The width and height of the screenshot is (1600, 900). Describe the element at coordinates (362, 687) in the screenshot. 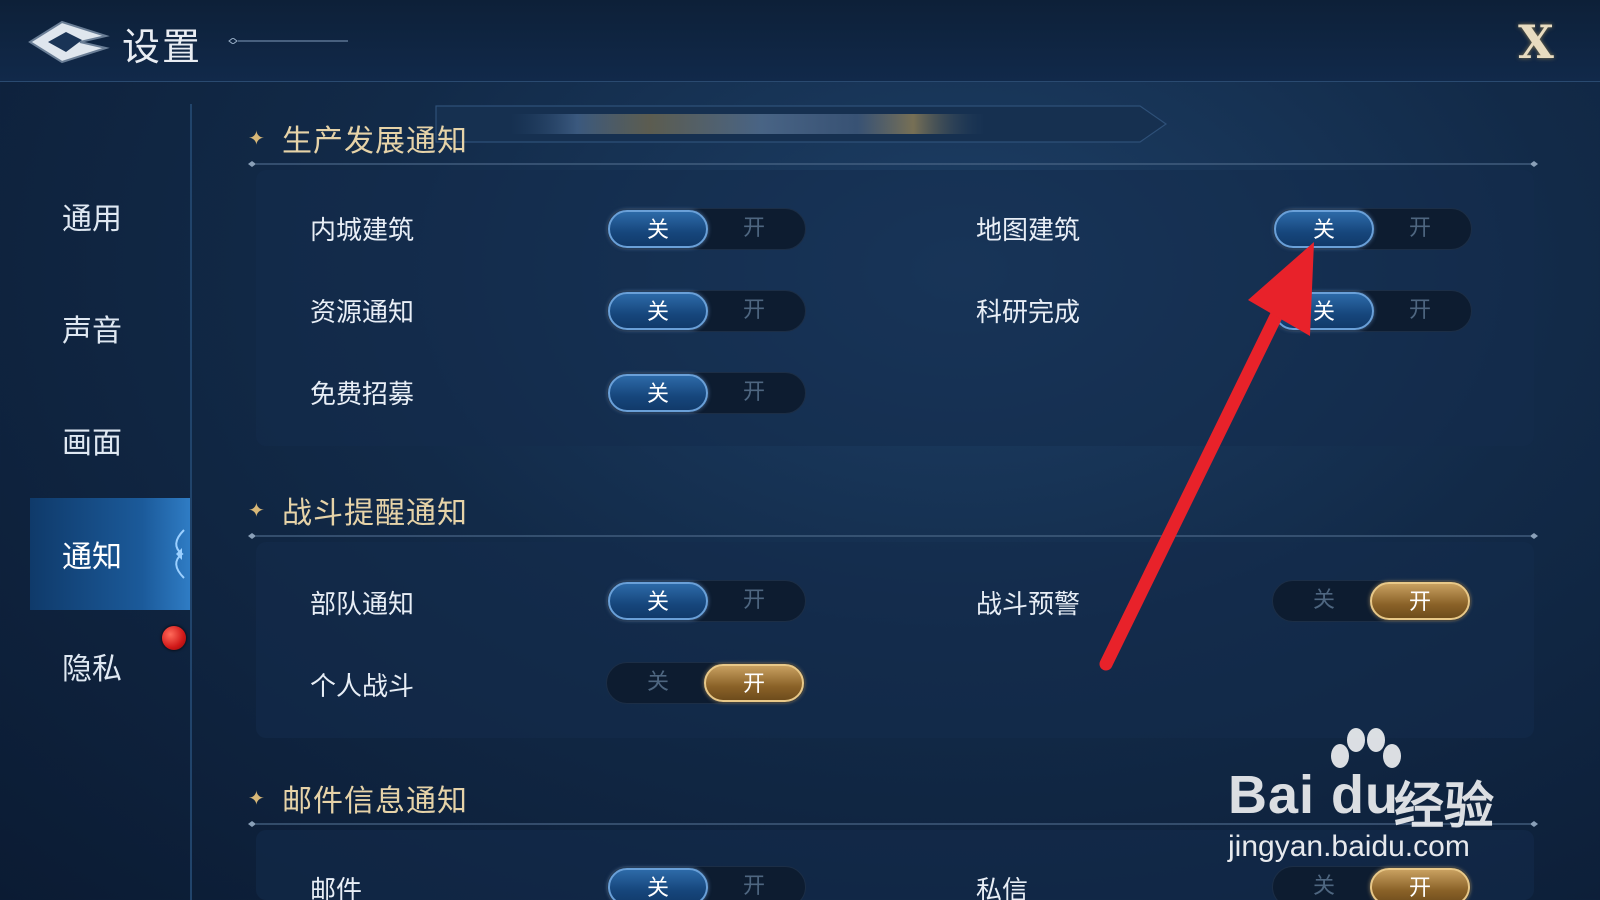

I see `row-label: 个人战斗` at that location.